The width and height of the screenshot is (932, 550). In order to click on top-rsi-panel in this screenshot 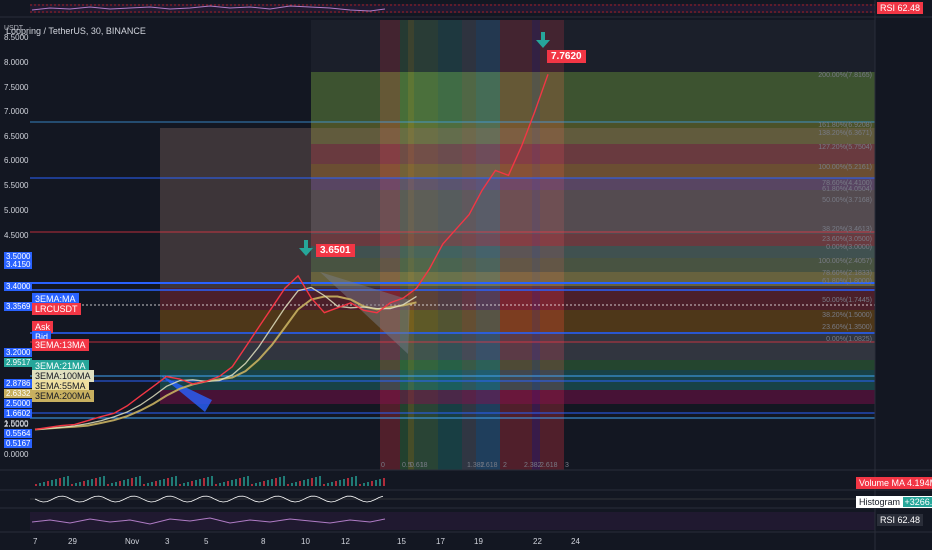, I will do `click(452, 8)`.